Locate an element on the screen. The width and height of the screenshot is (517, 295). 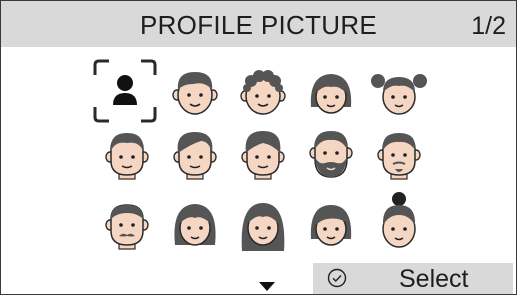
page-title: PROFILE PICTURE is located at coordinates (258, 25).